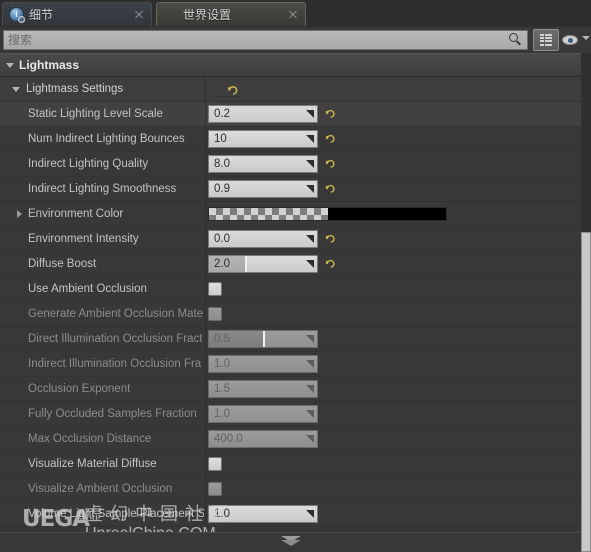  Describe the element at coordinates (263, 139) in the screenshot. I see `number-input: 10` at that location.